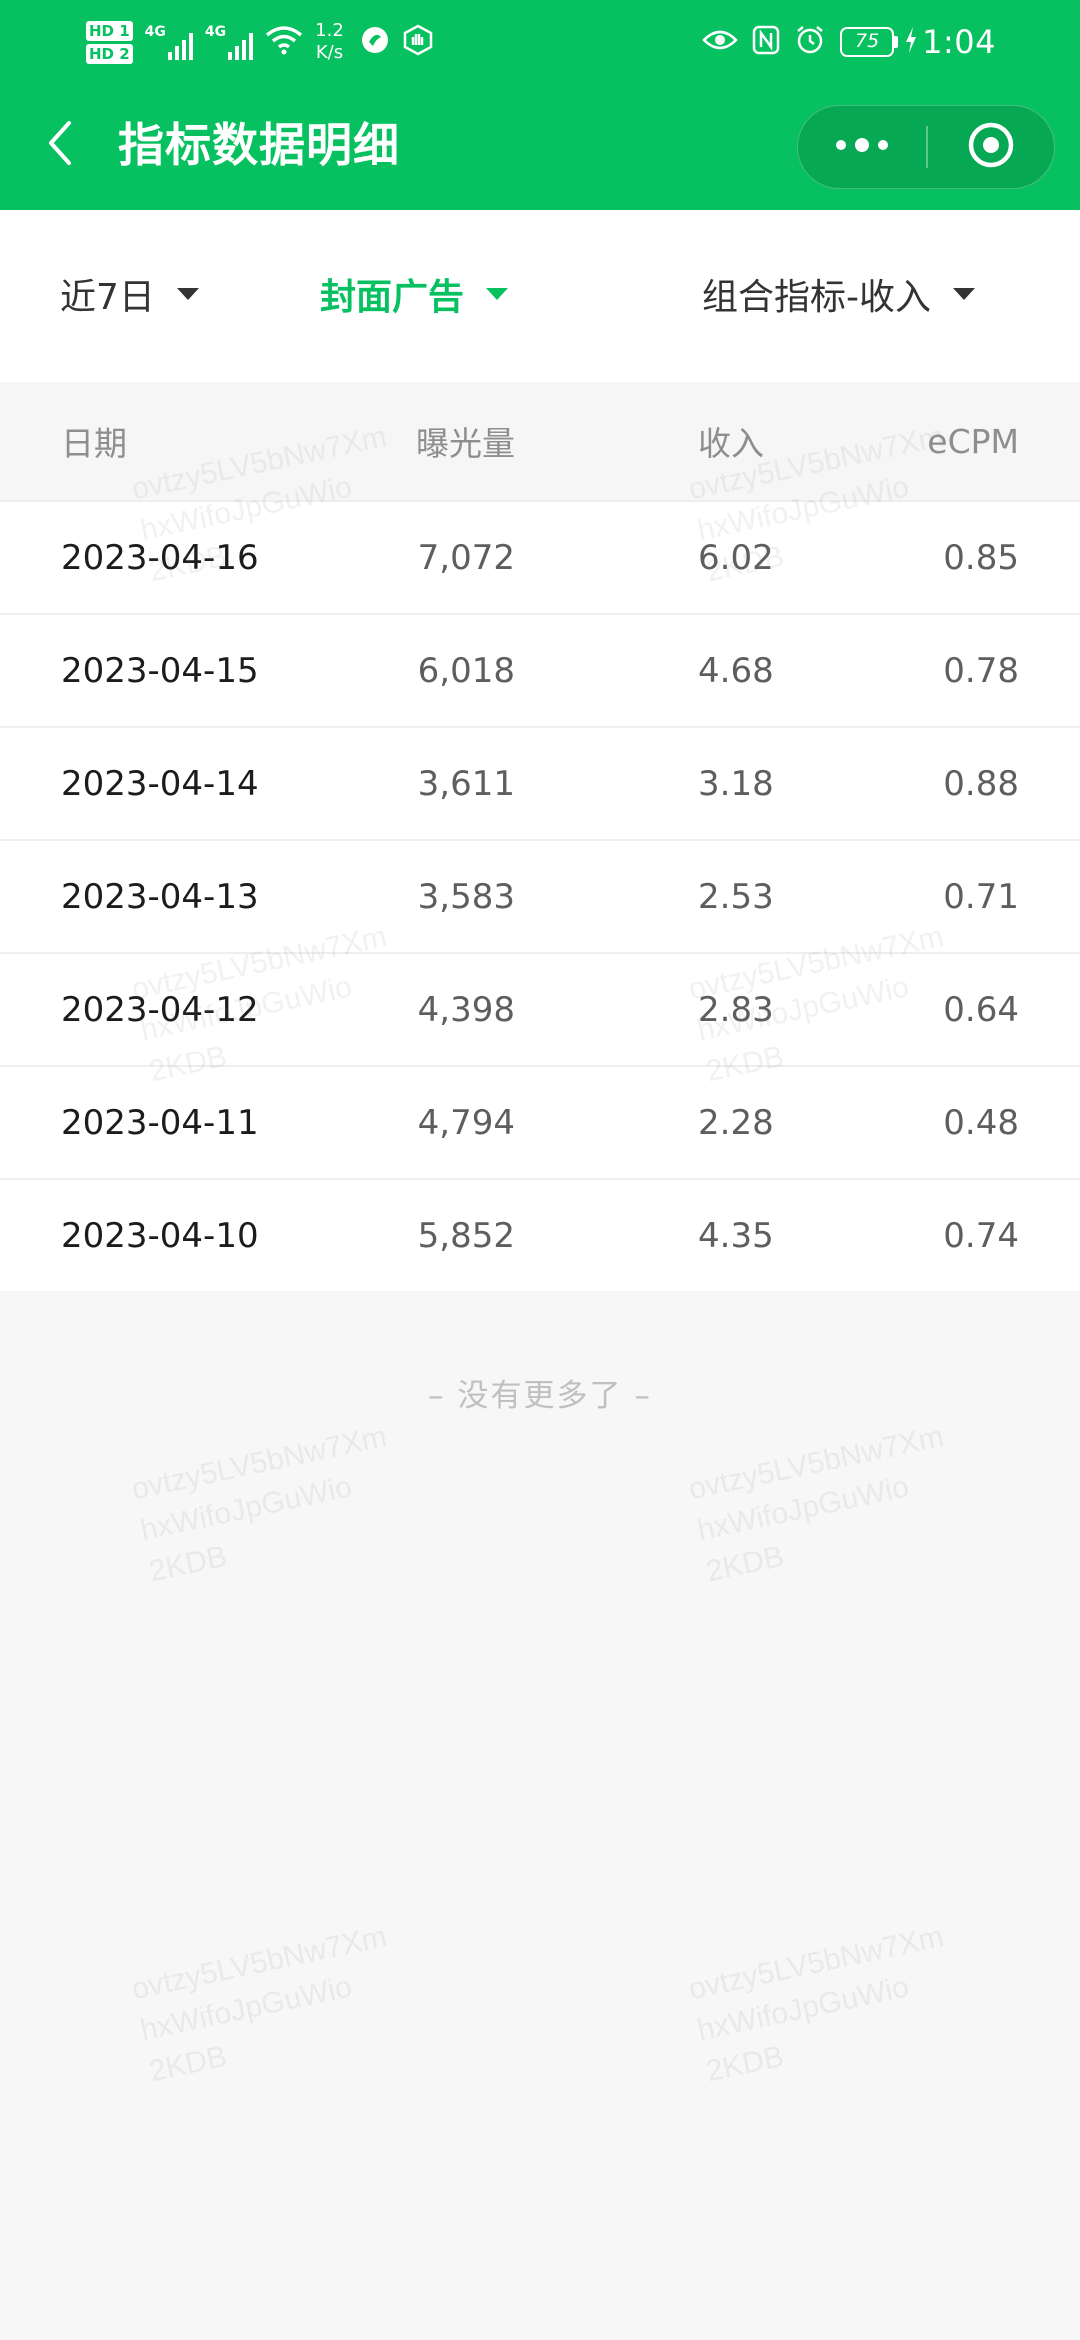  What do you see at coordinates (466, 1122) in the screenshot?
I see `cell-exposure: 4,794` at bounding box center [466, 1122].